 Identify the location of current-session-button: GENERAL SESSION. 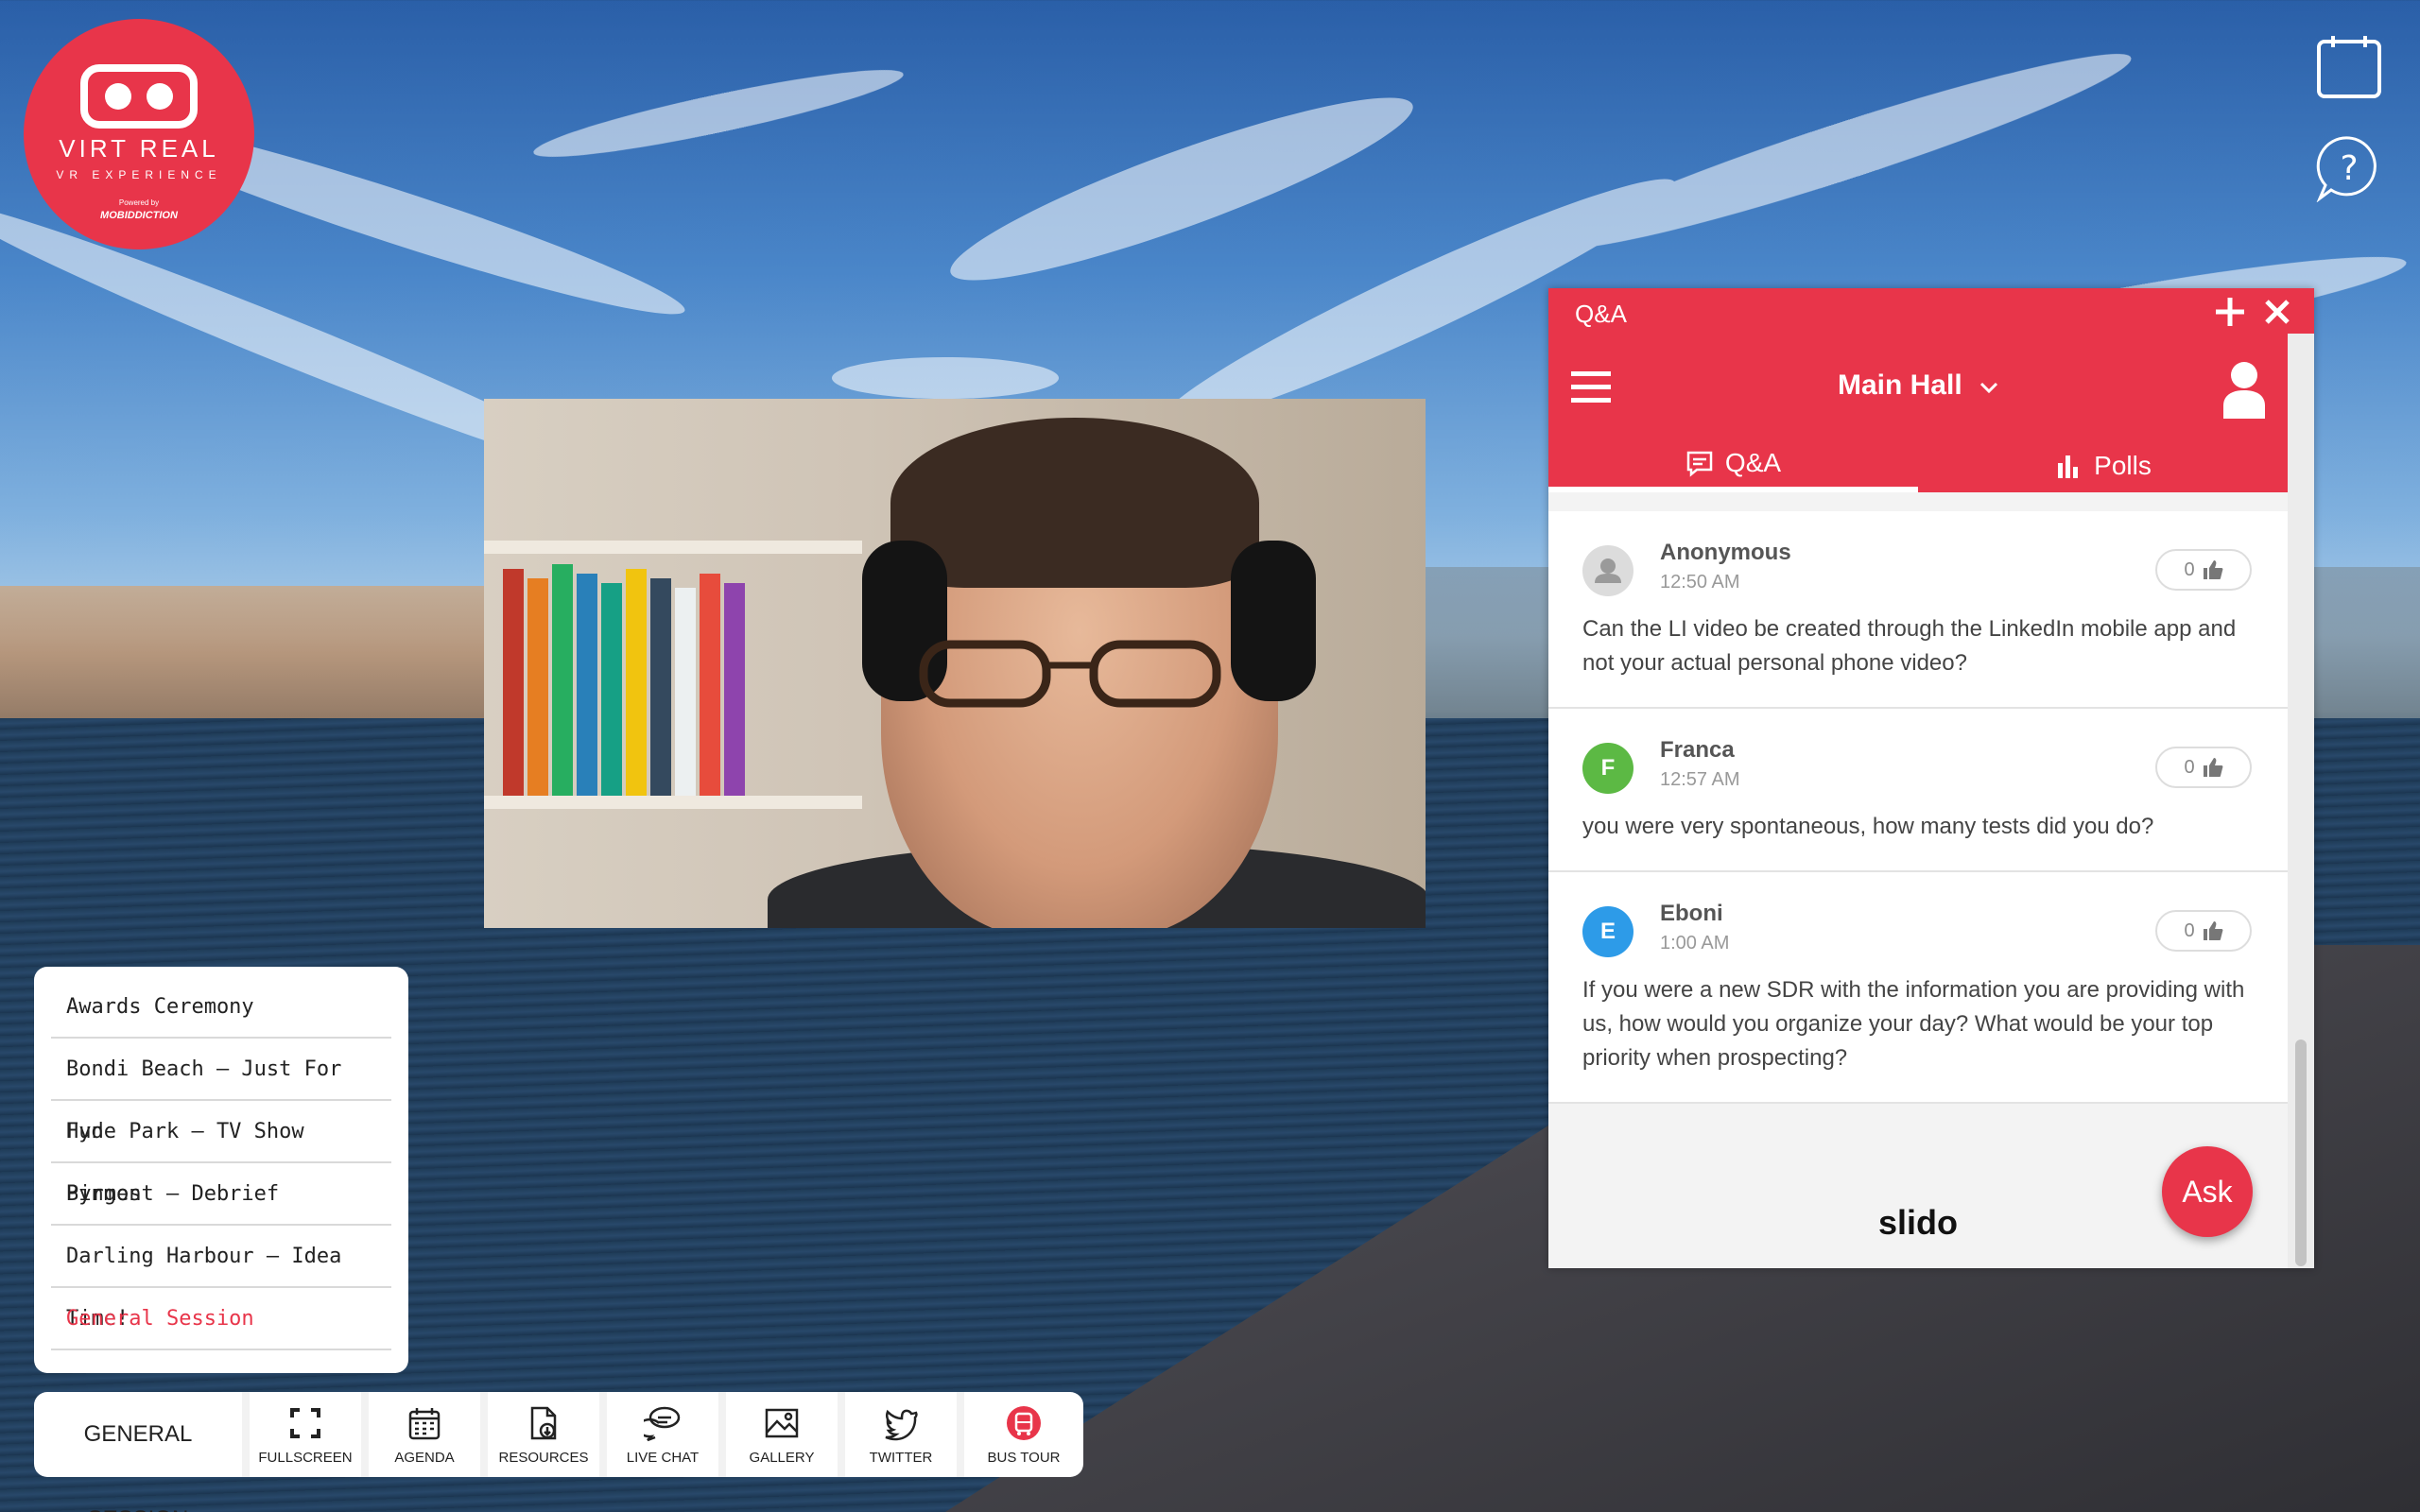
(142, 1452).